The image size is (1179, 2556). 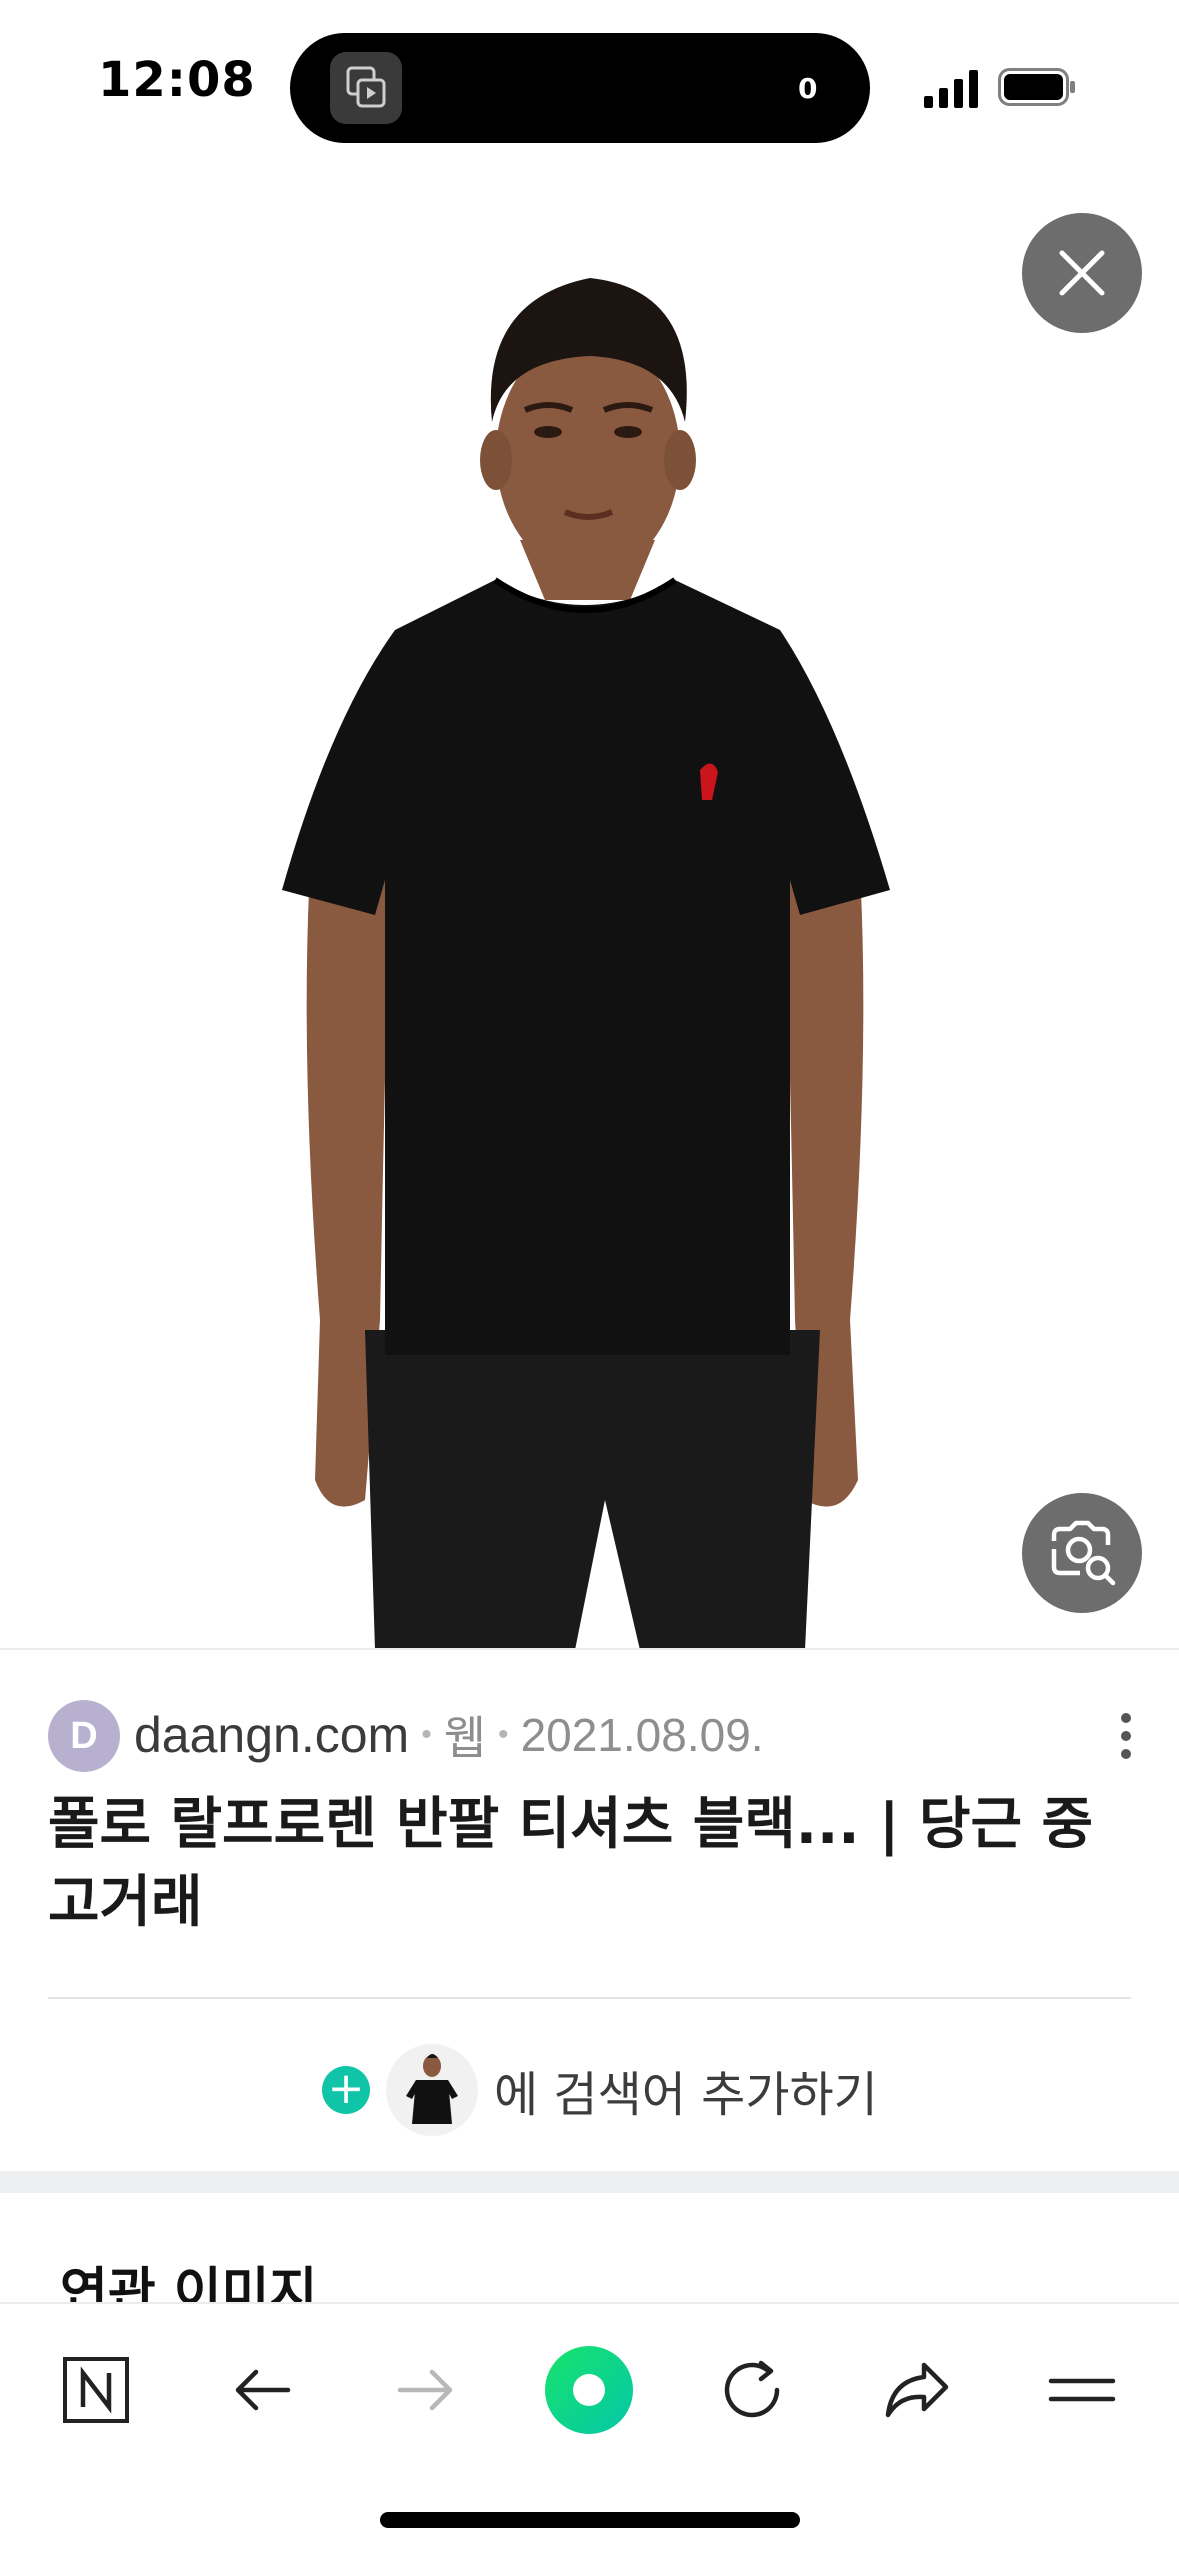 What do you see at coordinates (177, 80) in the screenshot?
I see `status-time: 12:08` at bounding box center [177, 80].